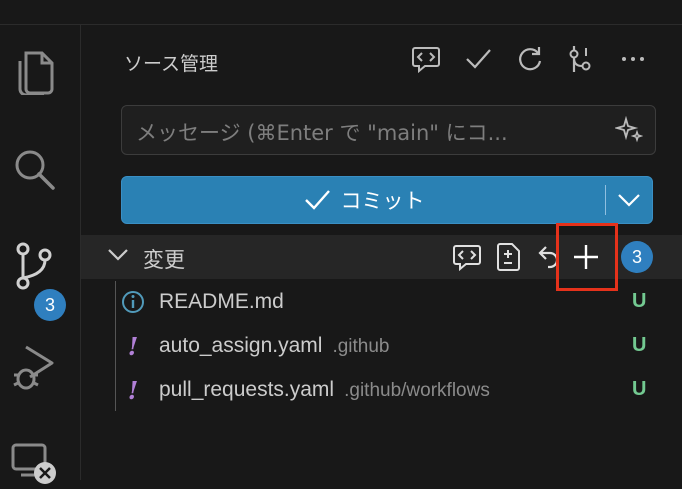 The image size is (682, 489). Describe the element at coordinates (133, 302) in the screenshot. I see `info-icon` at that location.